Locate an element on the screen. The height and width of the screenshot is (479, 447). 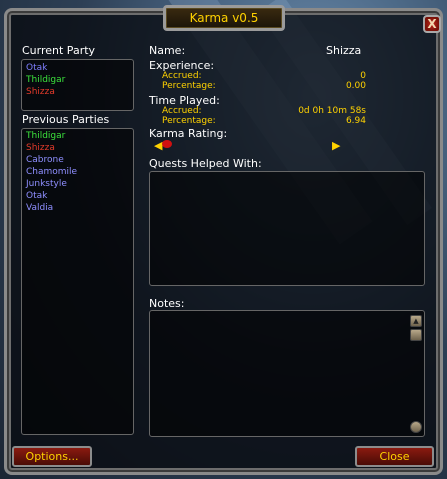
notes-label: Notes: is located at coordinates (167, 303).